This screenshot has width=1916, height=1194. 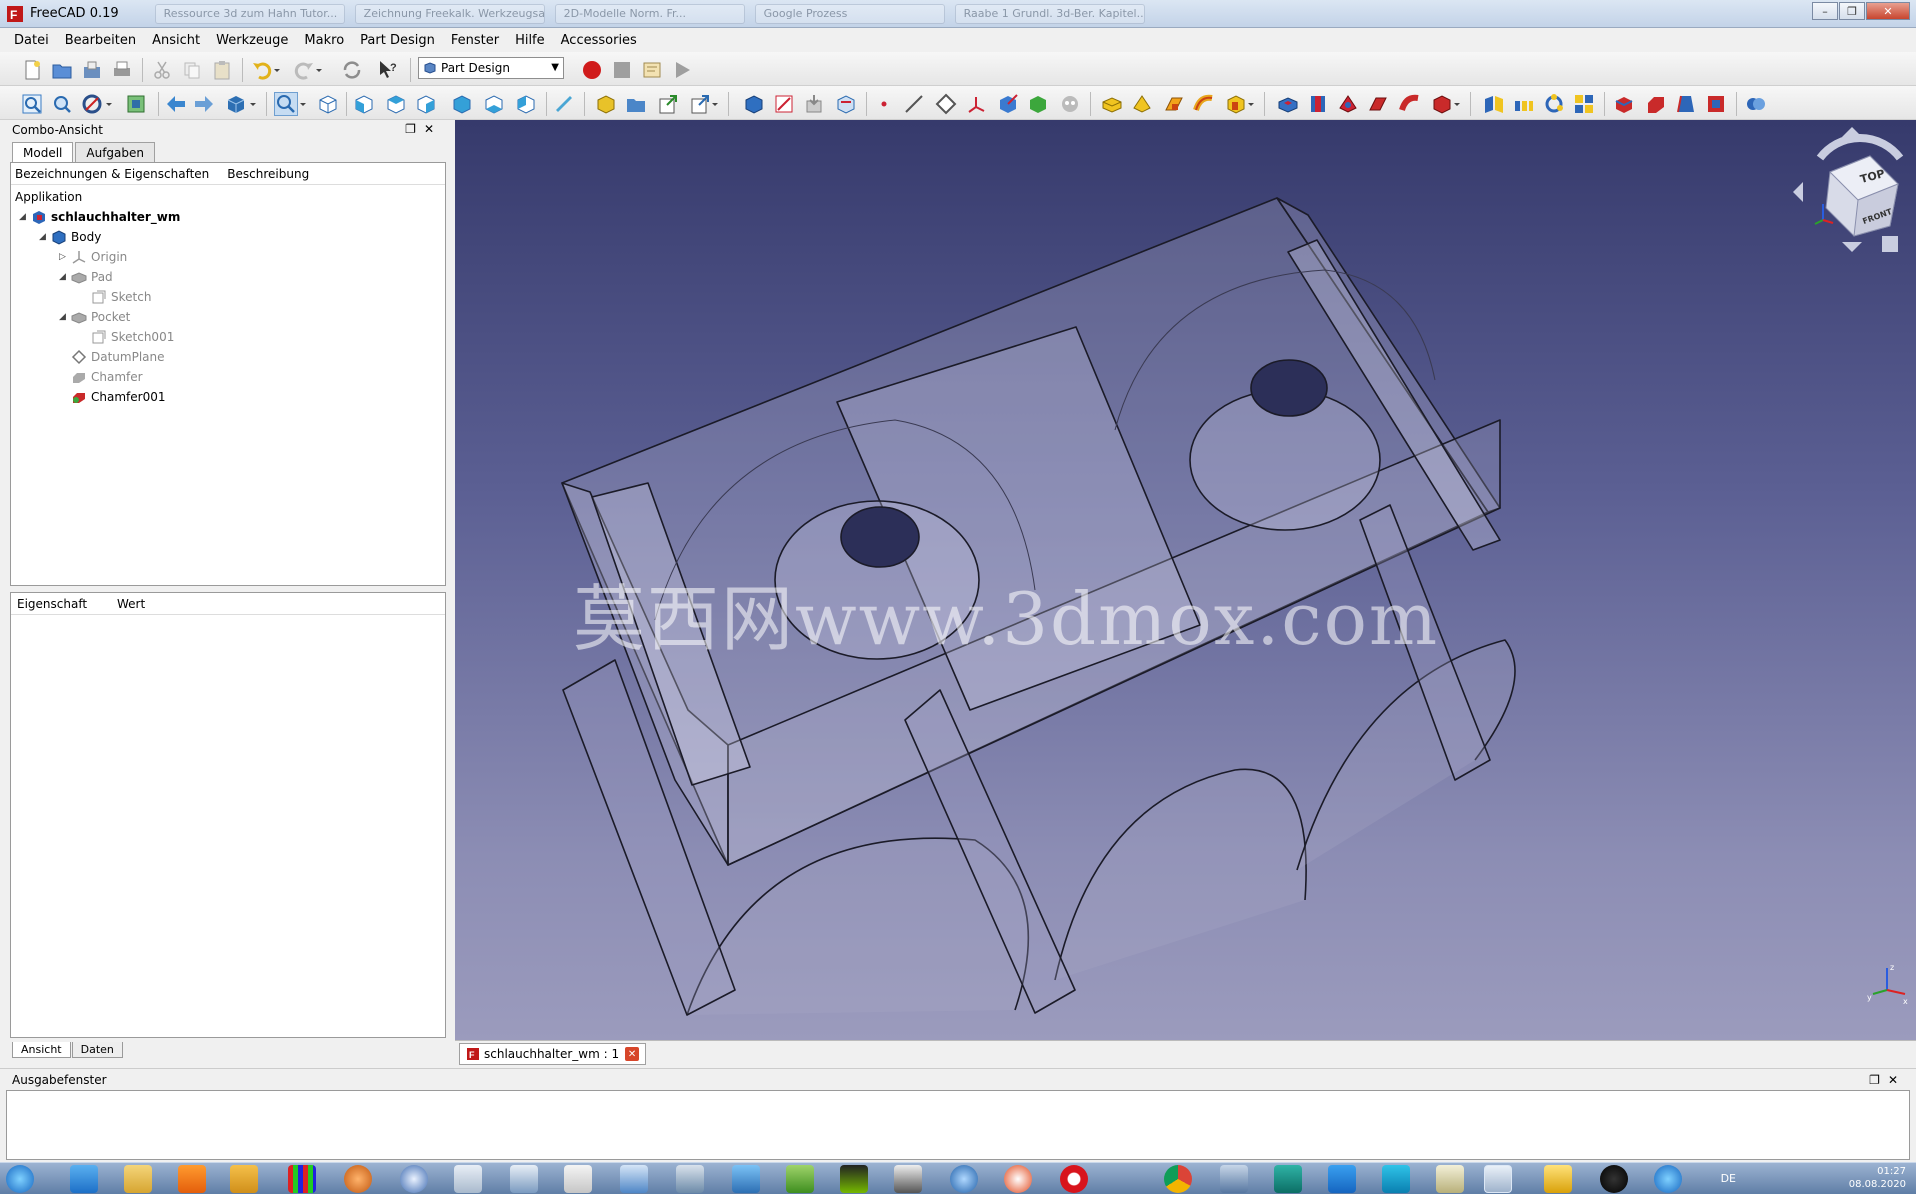 I want to click on tree-item-pocket: ◢ Pocket, so click(x=94, y=317).